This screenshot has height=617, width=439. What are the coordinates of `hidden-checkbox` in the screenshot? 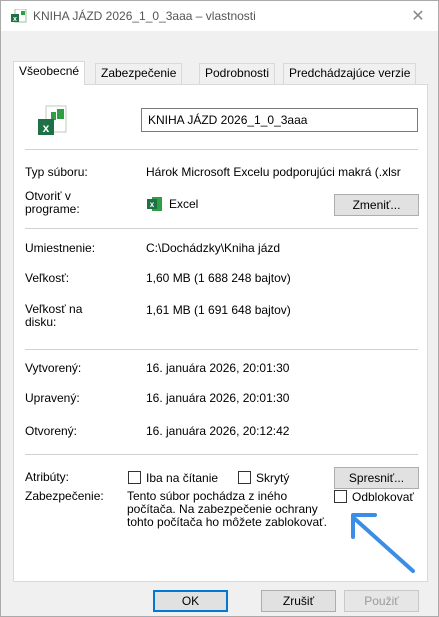 It's located at (244, 477).